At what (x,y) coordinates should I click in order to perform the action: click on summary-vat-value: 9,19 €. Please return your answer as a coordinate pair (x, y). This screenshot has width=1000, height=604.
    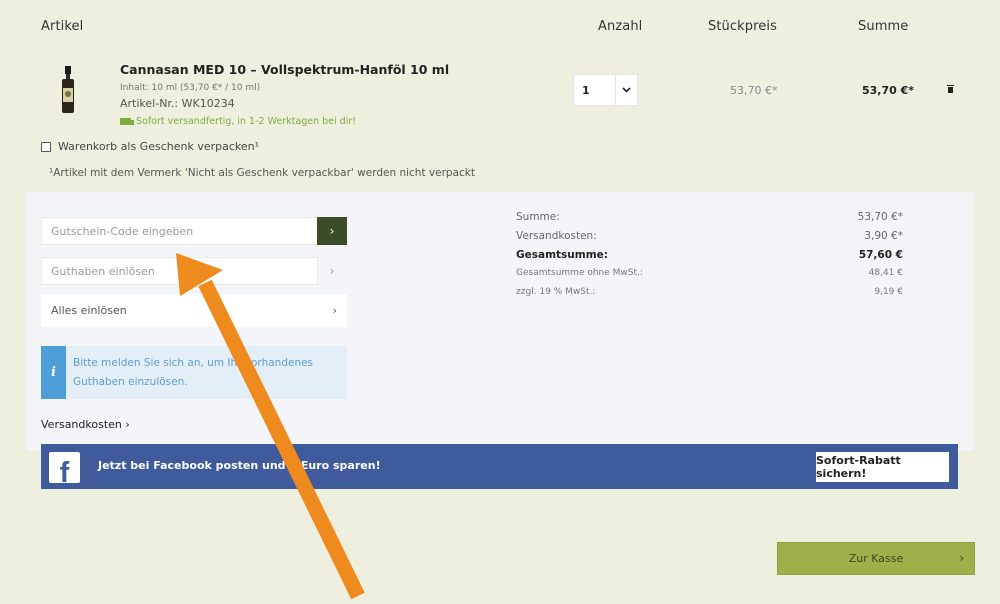
    Looking at the image, I should click on (888, 292).